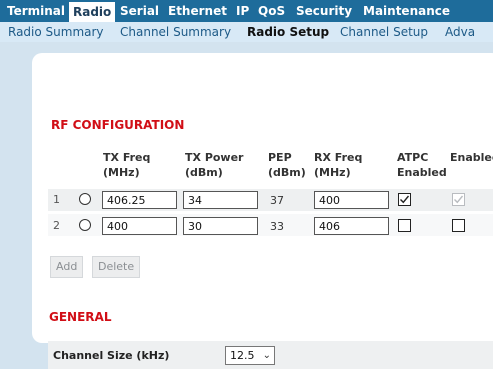 The width and height of the screenshot is (493, 369). Describe the element at coordinates (332, 172) in the screenshot. I see `header-rx-freq-line2: (MHz)` at that location.